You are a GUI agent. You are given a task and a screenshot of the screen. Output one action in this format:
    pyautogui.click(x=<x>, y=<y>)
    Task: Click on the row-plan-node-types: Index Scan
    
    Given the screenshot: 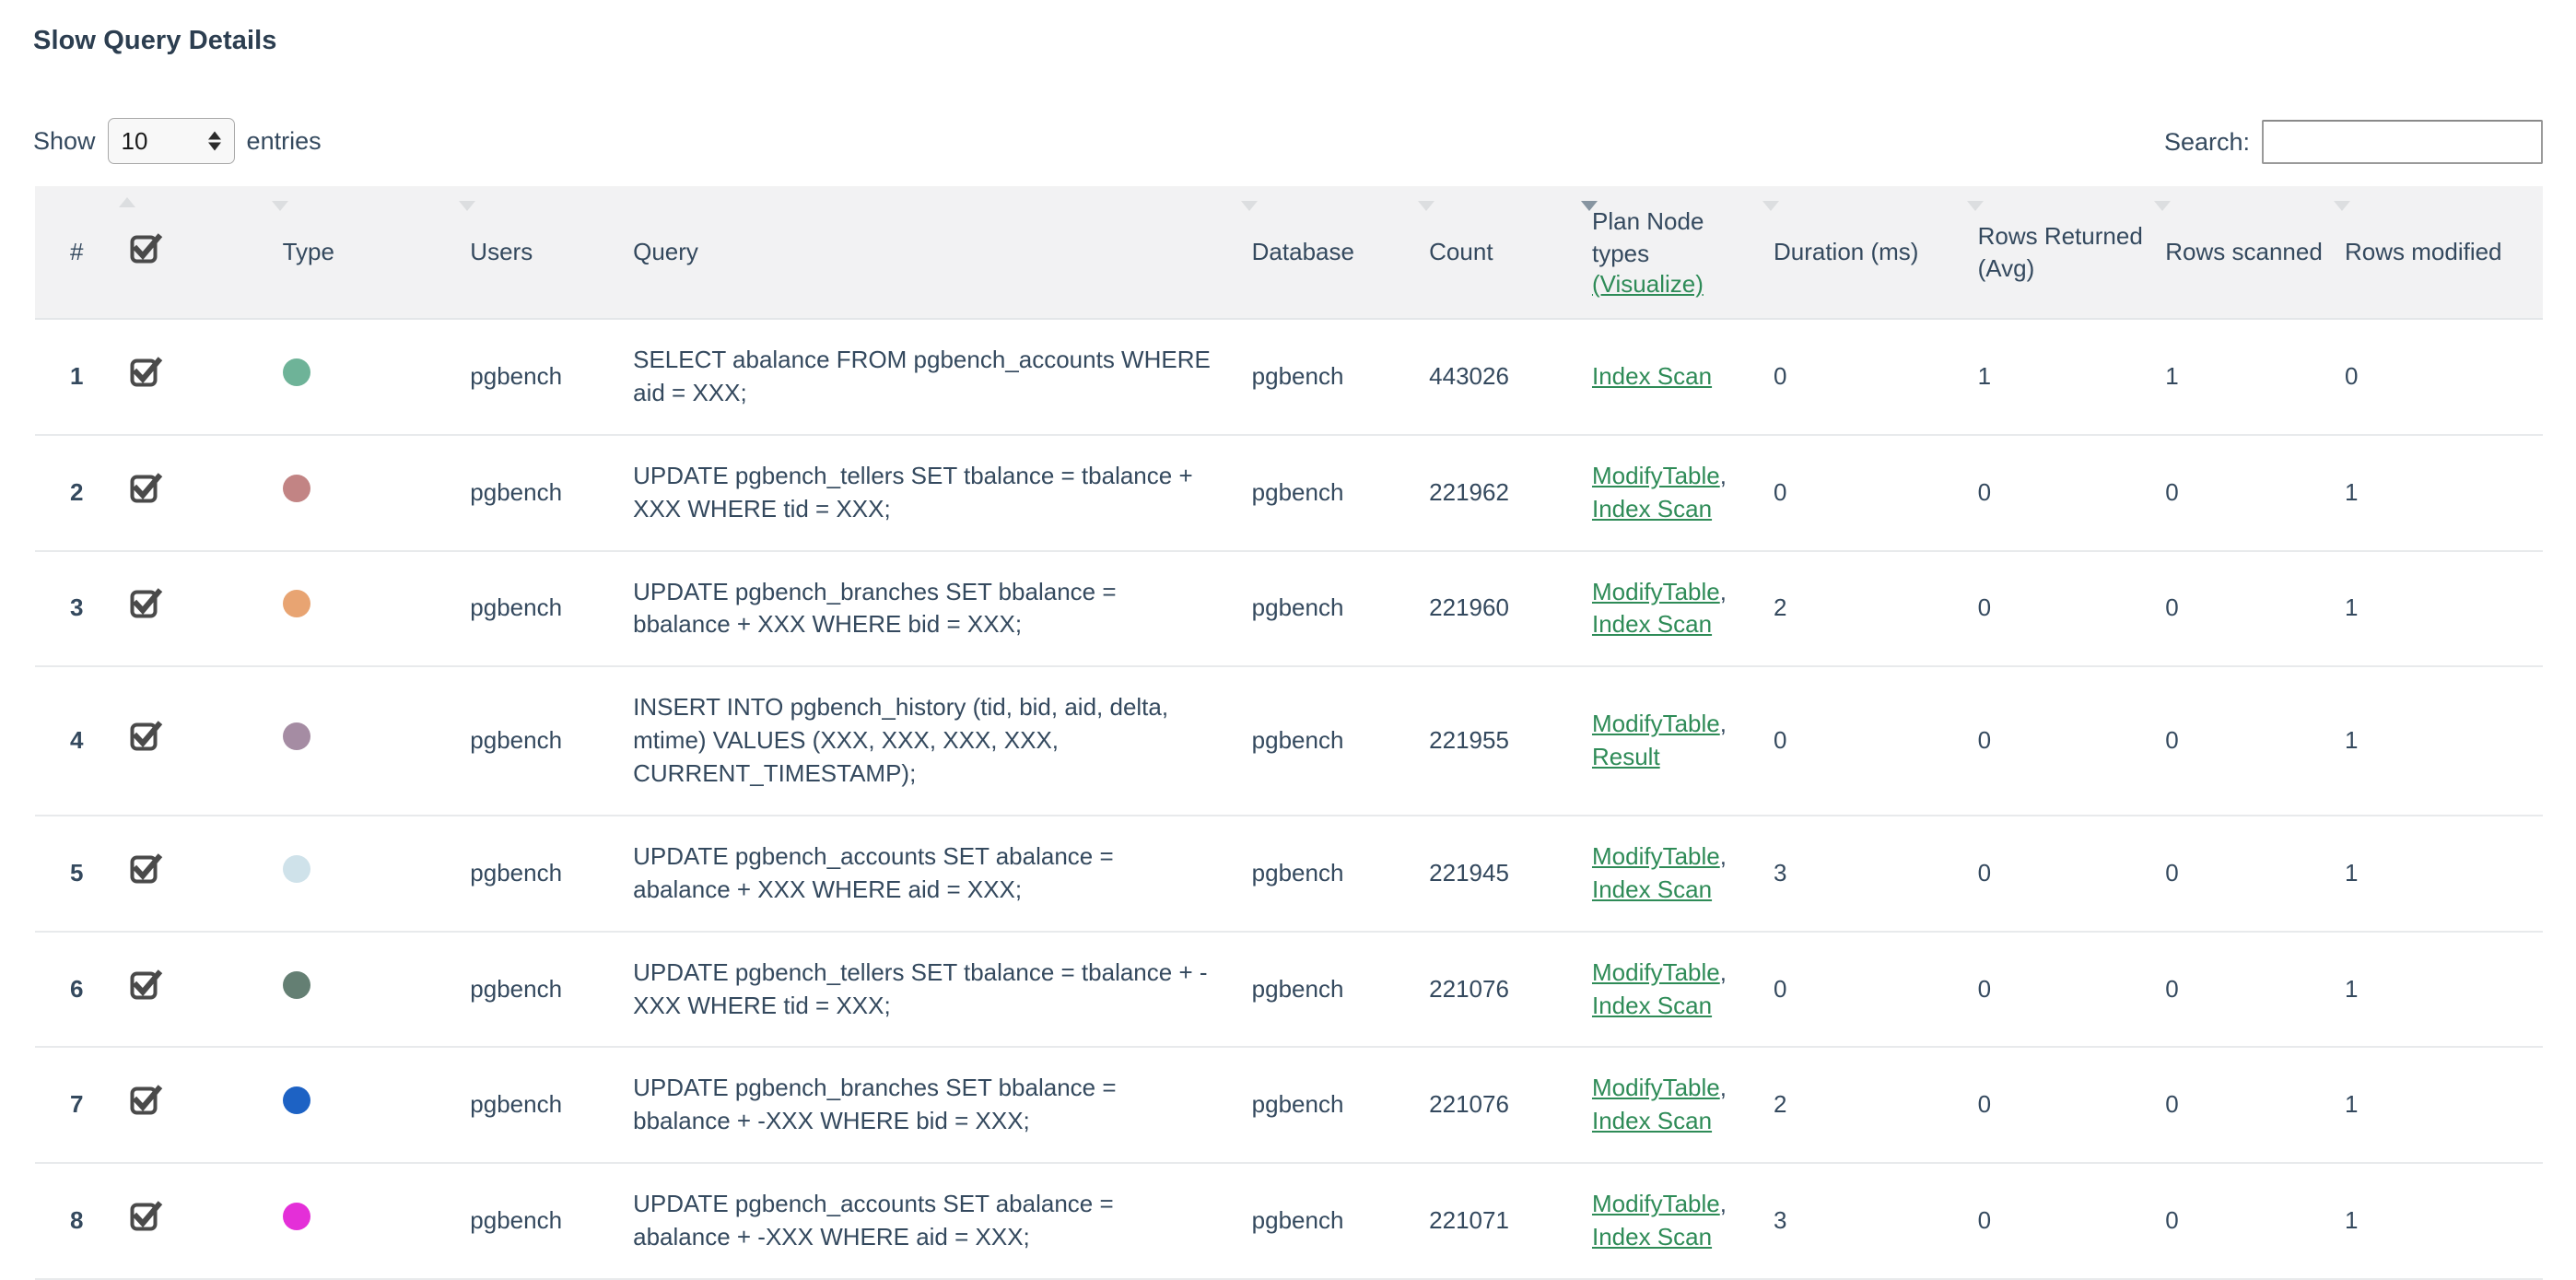 What is the action you would take?
    pyautogui.click(x=1682, y=377)
    